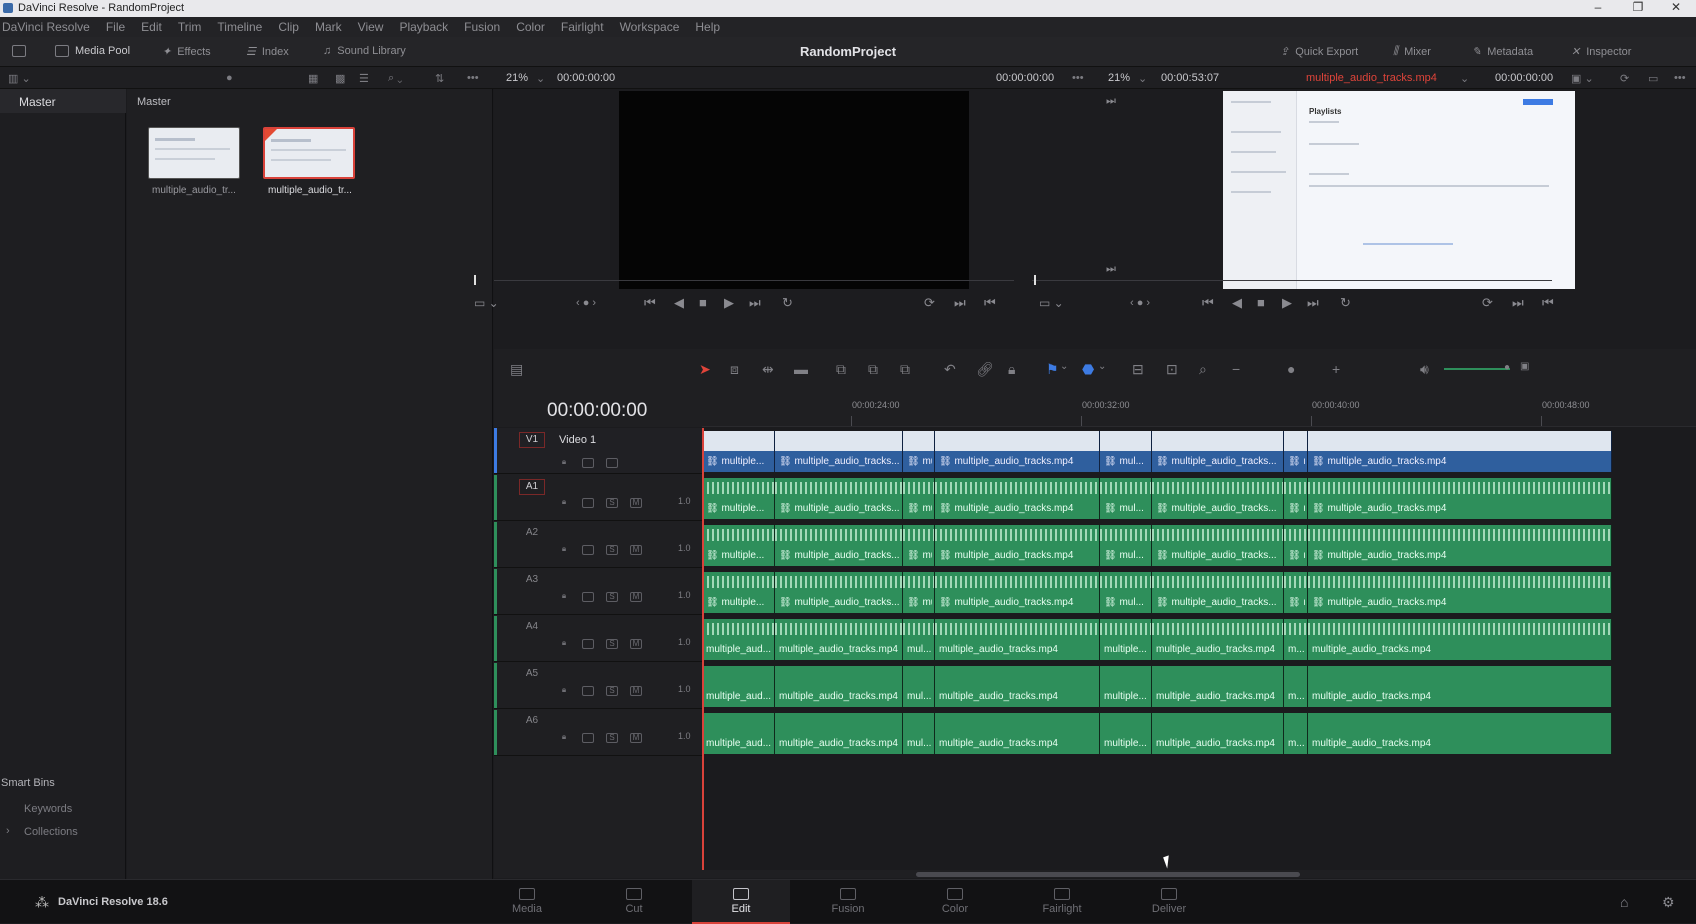 This screenshot has height=924, width=1696. Describe the element at coordinates (1412, 51) in the screenshot. I see `mixer-button: ⫼ Mixer` at that location.